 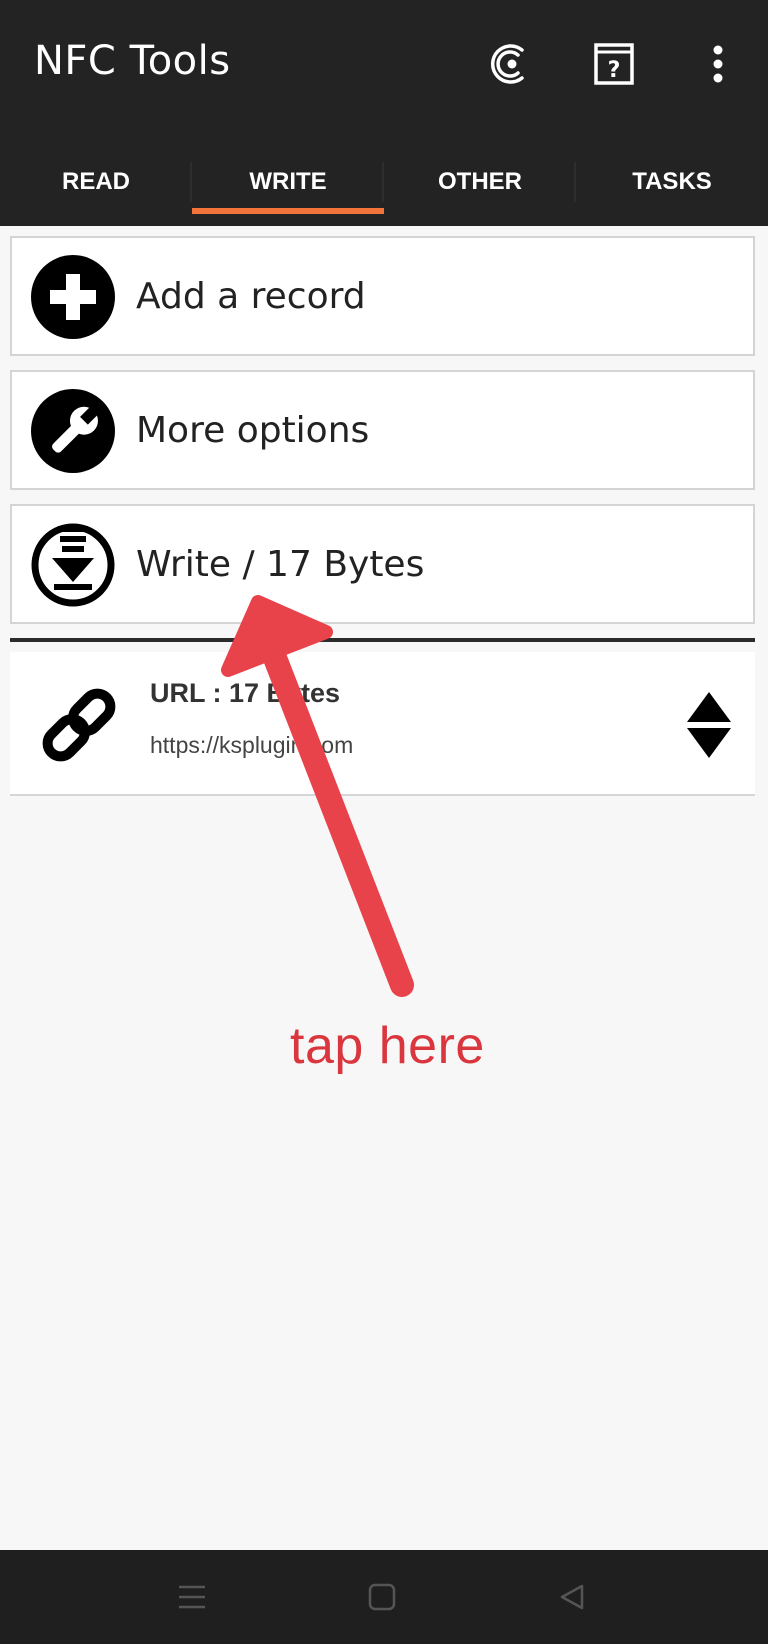 I want to click on record-value: https://ksplugin.com, so click(x=252, y=745).